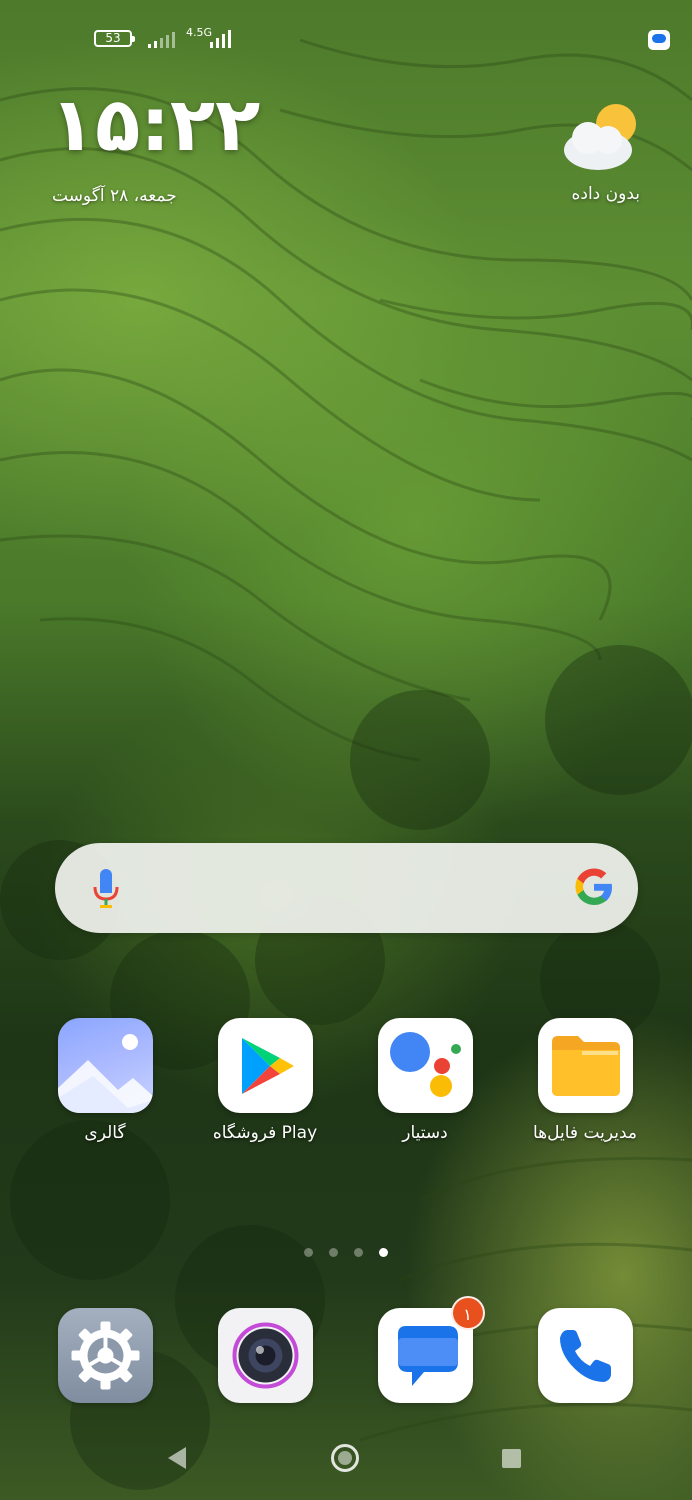 Image resolution: width=692 pixels, height=1500 pixels. Describe the element at coordinates (605, 194) in the screenshot. I see `weather-status: بدون داده` at that location.